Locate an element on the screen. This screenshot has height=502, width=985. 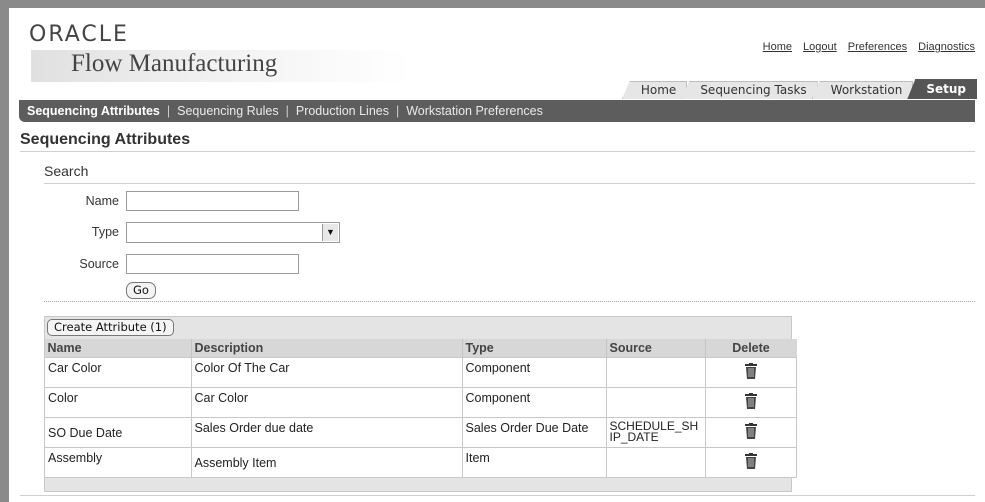
cell-type: Item is located at coordinates (534, 462).